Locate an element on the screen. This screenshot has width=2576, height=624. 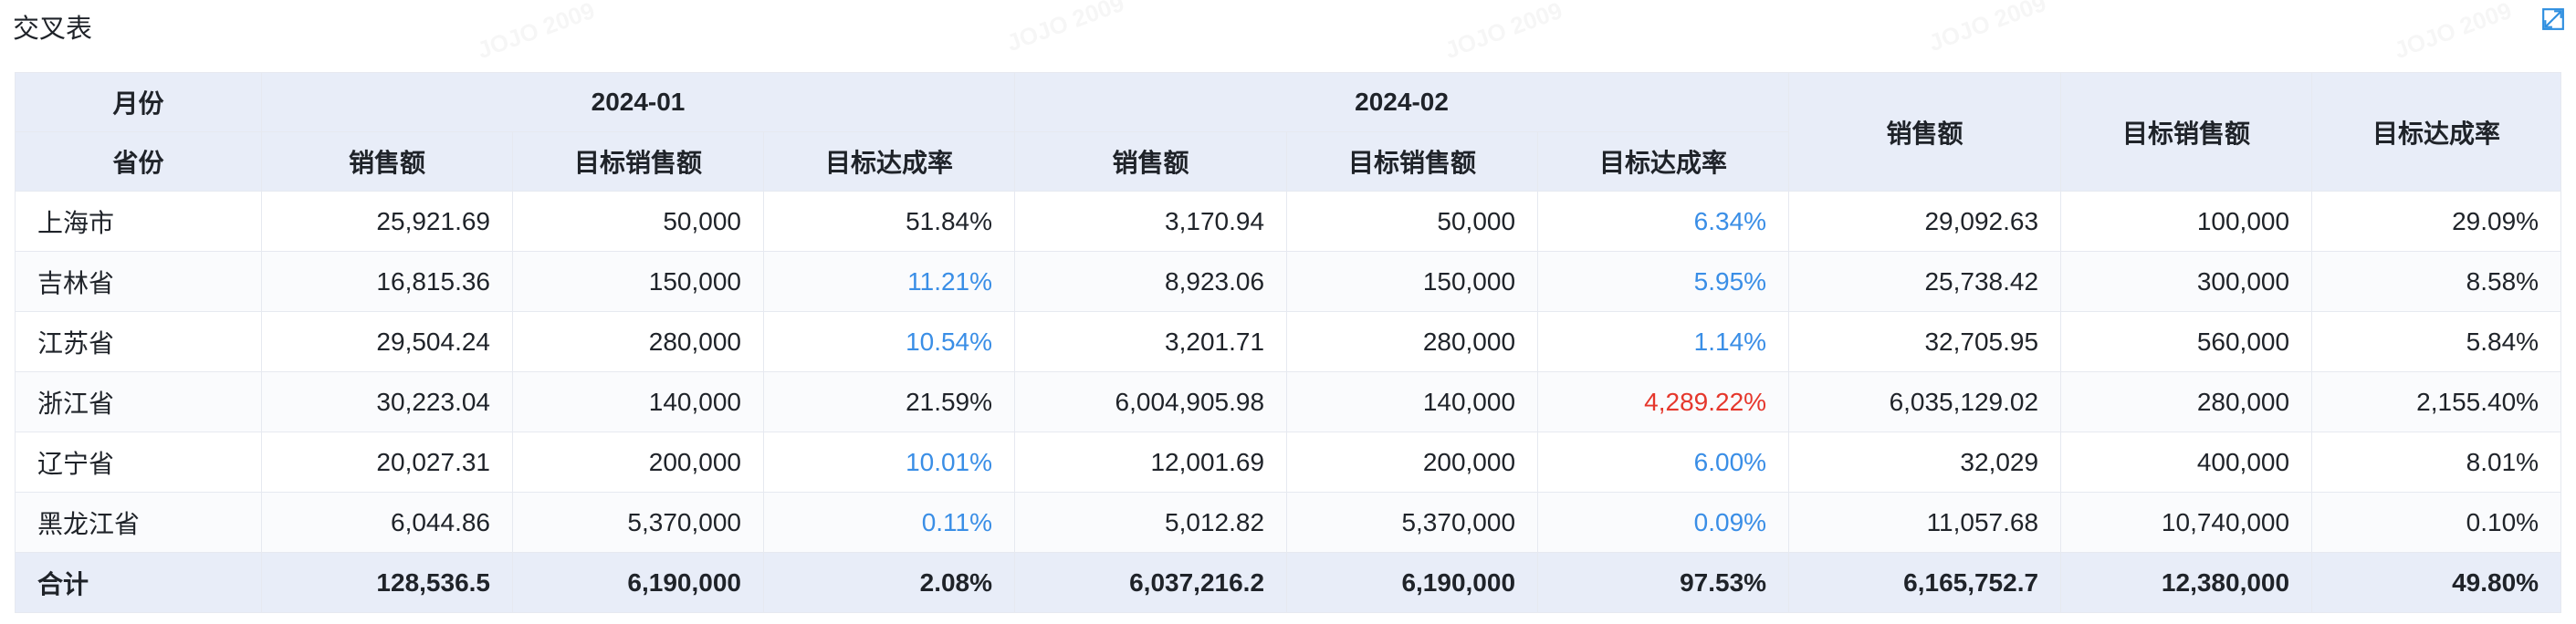
cell-total-achievement-rate: 8.58% is located at coordinates (2437, 281).